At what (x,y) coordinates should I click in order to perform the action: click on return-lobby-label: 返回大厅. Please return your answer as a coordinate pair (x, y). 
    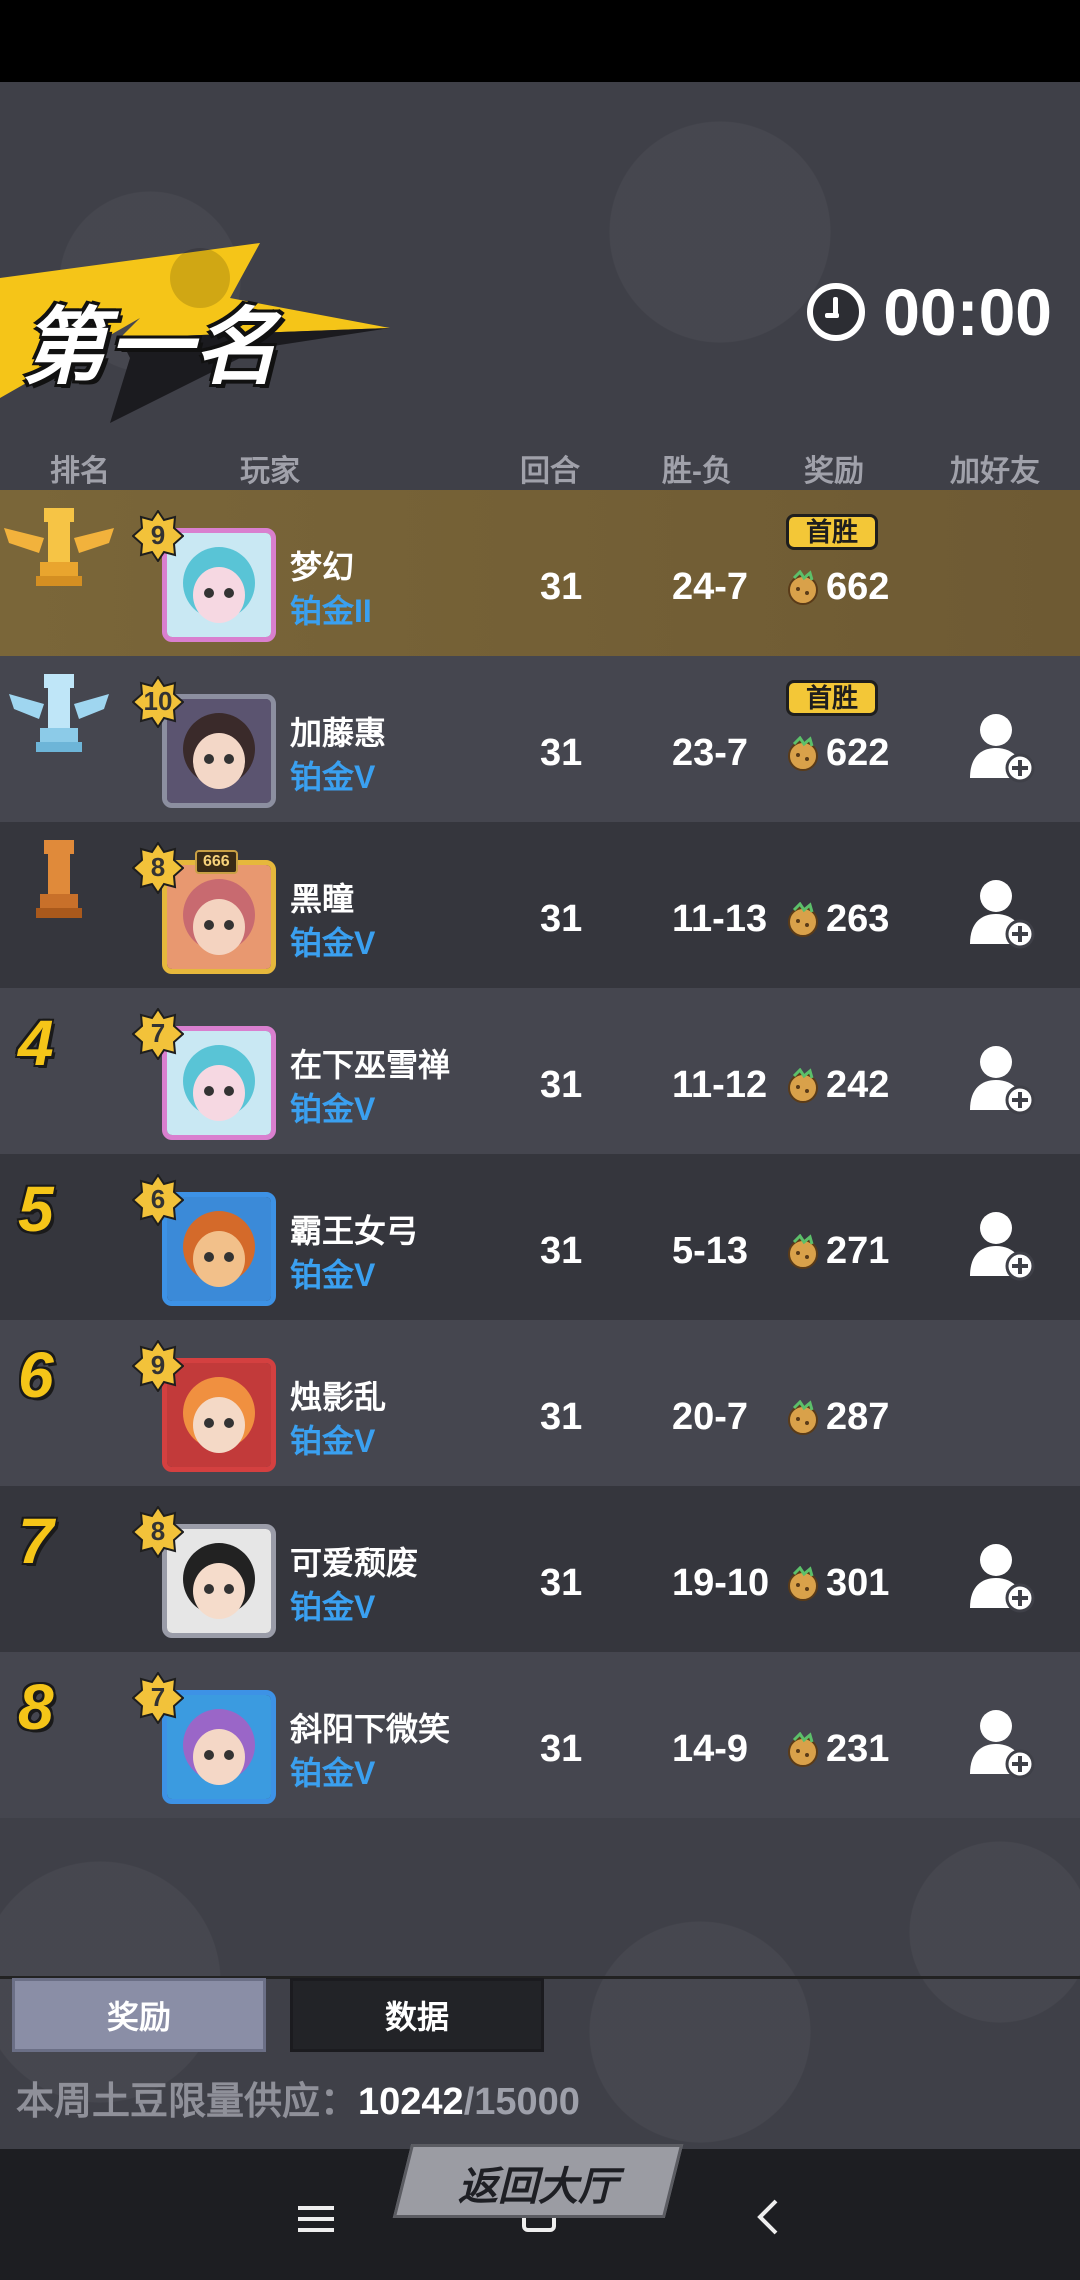
    Looking at the image, I should click on (538, 2187).